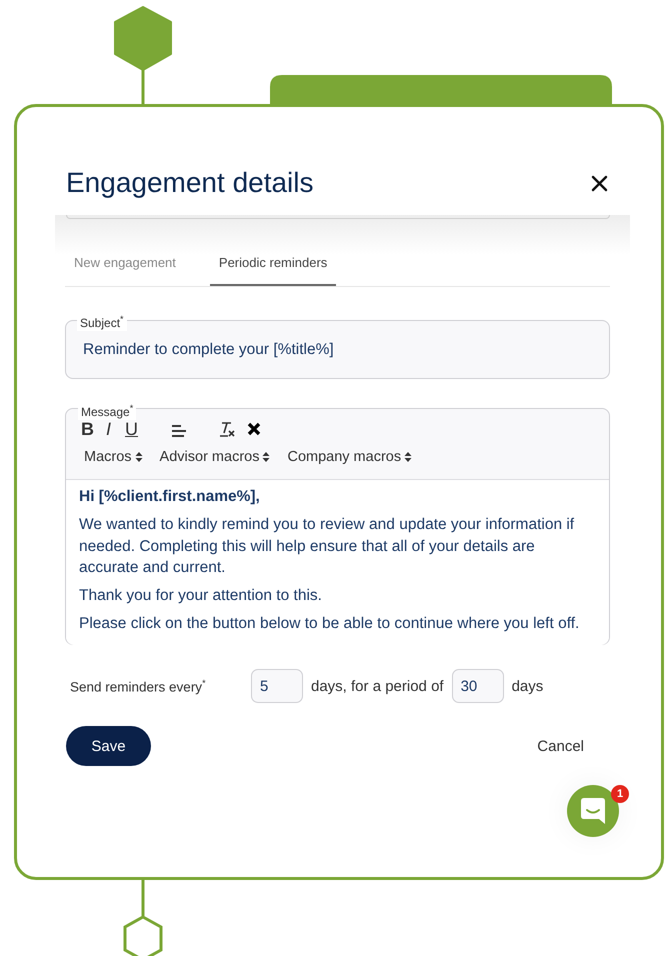 This screenshot has height=956, width=665. I want to click on remove-button, so click(254, 429).